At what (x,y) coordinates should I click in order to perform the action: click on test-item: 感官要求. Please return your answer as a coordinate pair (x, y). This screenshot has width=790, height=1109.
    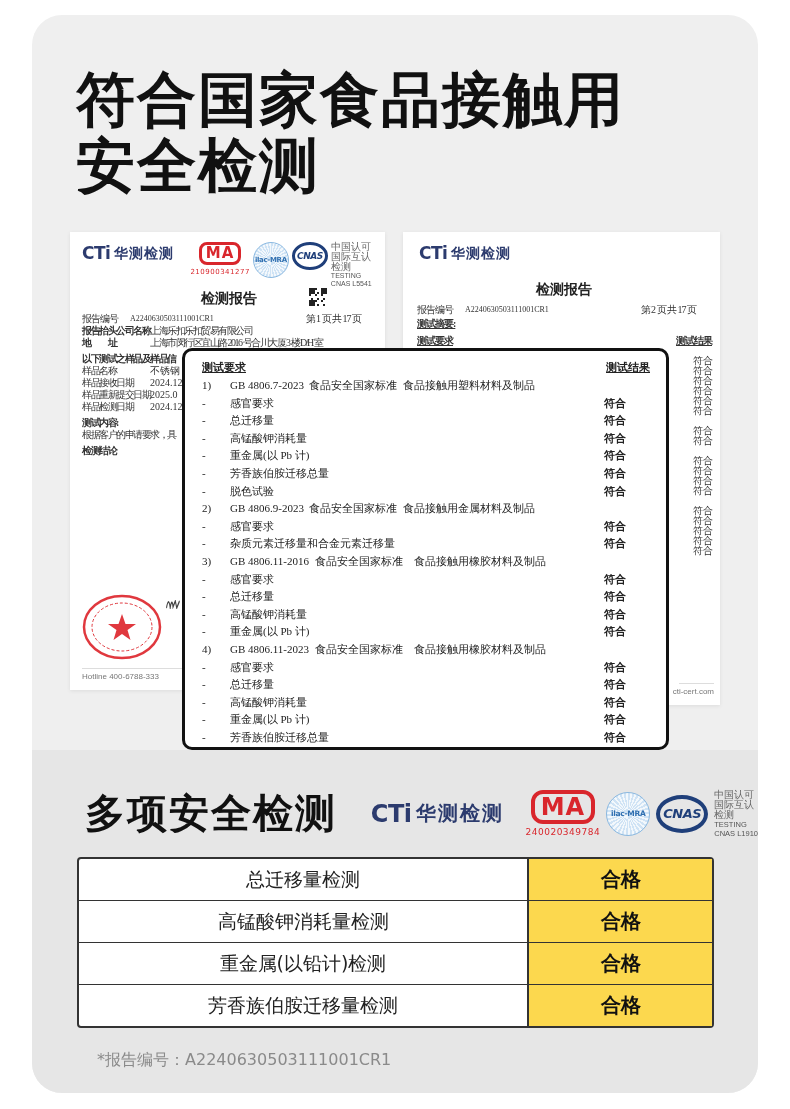
    Looking at the image, I should click on (252, 403).